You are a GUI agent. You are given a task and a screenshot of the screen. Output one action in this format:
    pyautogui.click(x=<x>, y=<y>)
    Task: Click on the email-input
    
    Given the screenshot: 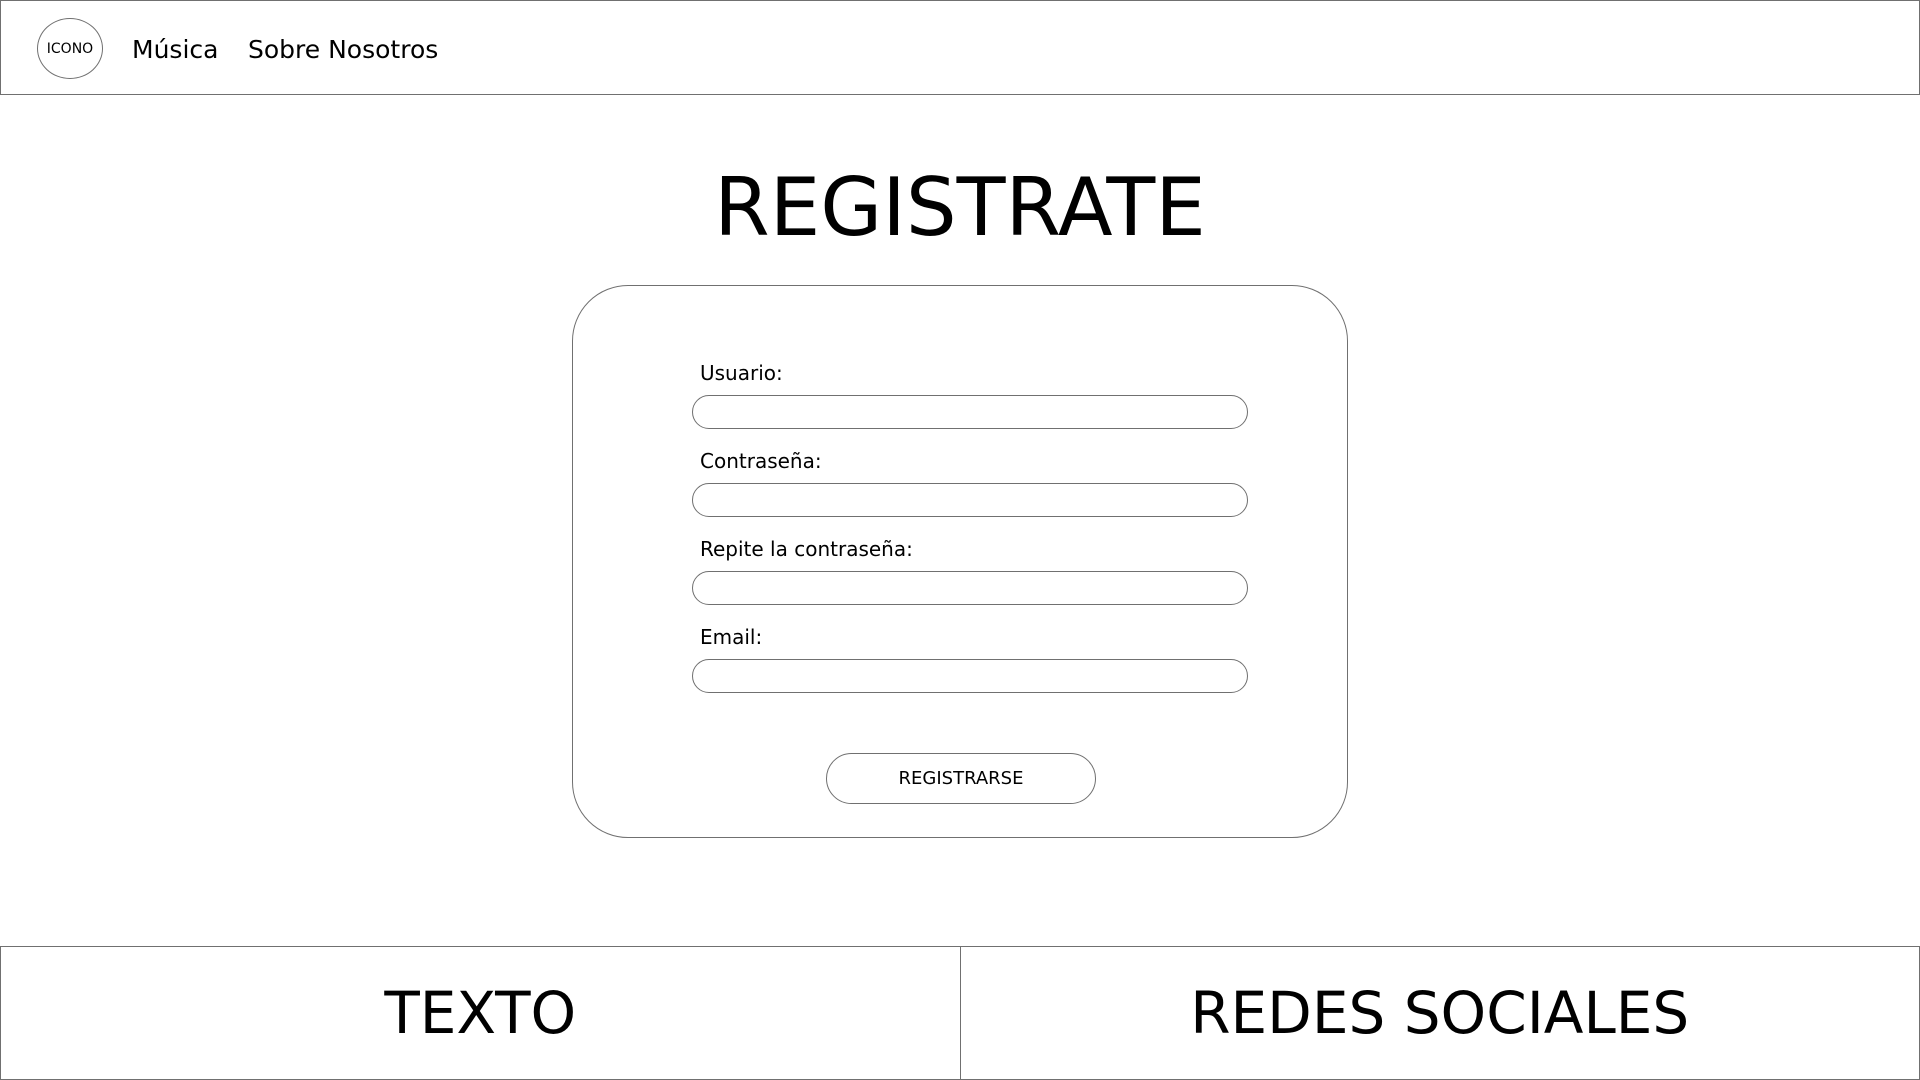 What is the action you would take?
    pyautogui.click(x=970, y=676)
    